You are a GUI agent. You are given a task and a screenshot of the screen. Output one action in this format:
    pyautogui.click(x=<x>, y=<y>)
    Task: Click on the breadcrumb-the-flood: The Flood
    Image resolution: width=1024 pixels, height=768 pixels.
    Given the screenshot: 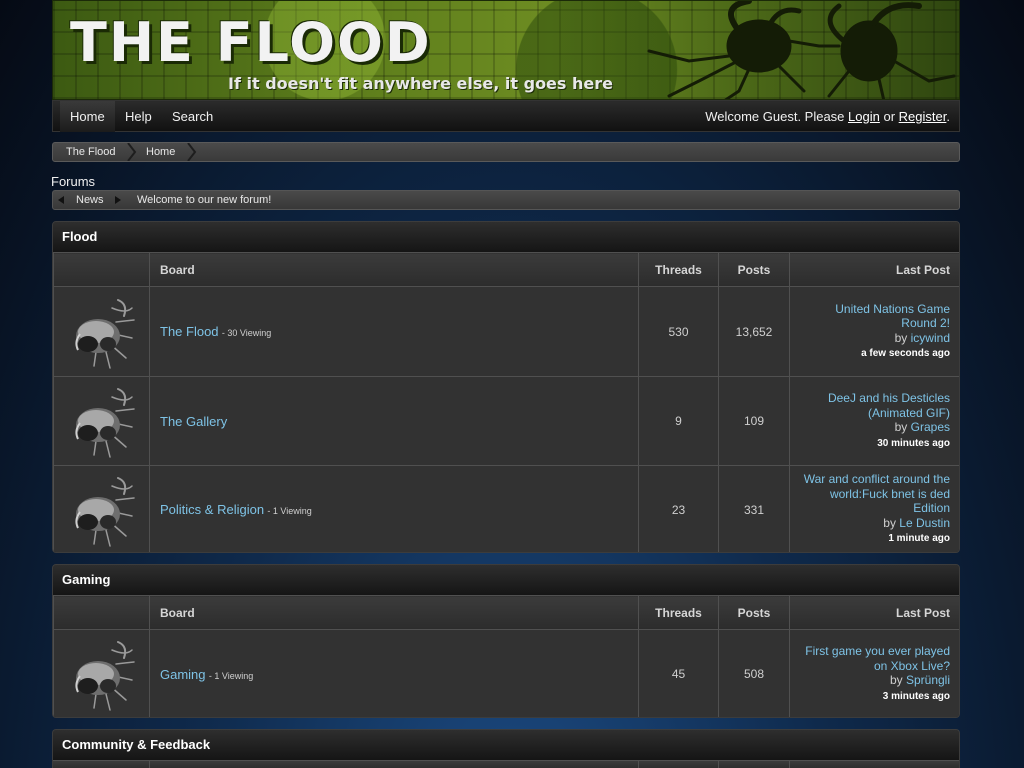 What is the action you would take?
    pyautogui.click(x=91, y=152)
    